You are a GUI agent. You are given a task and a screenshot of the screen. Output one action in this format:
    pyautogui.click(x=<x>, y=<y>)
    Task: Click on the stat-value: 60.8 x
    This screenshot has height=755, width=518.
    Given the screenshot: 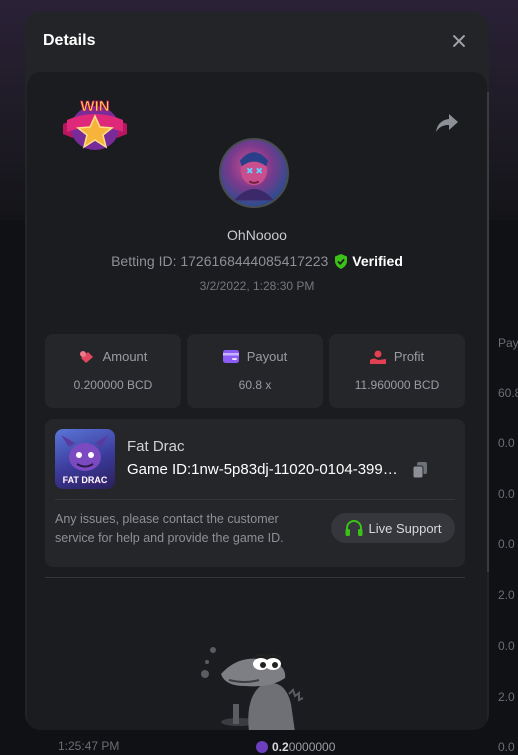 What is the action you would take?
    pyautogui.click(x=255, y=385)
    